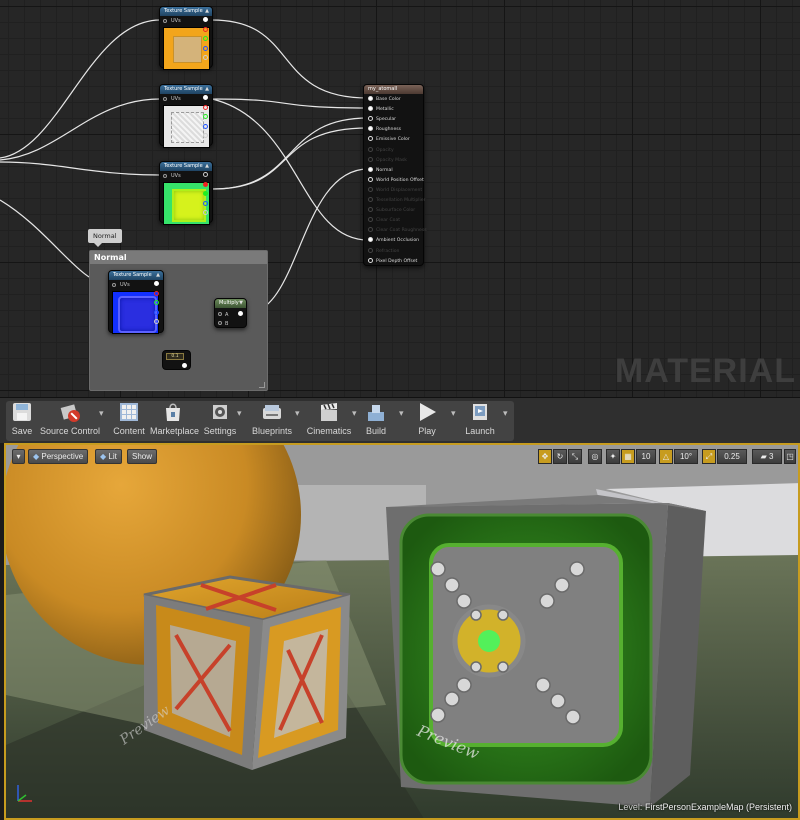  Describe the element at coordinates (384, 129) in the screenshot. I see `result-pin-row: Roughness` at that location.